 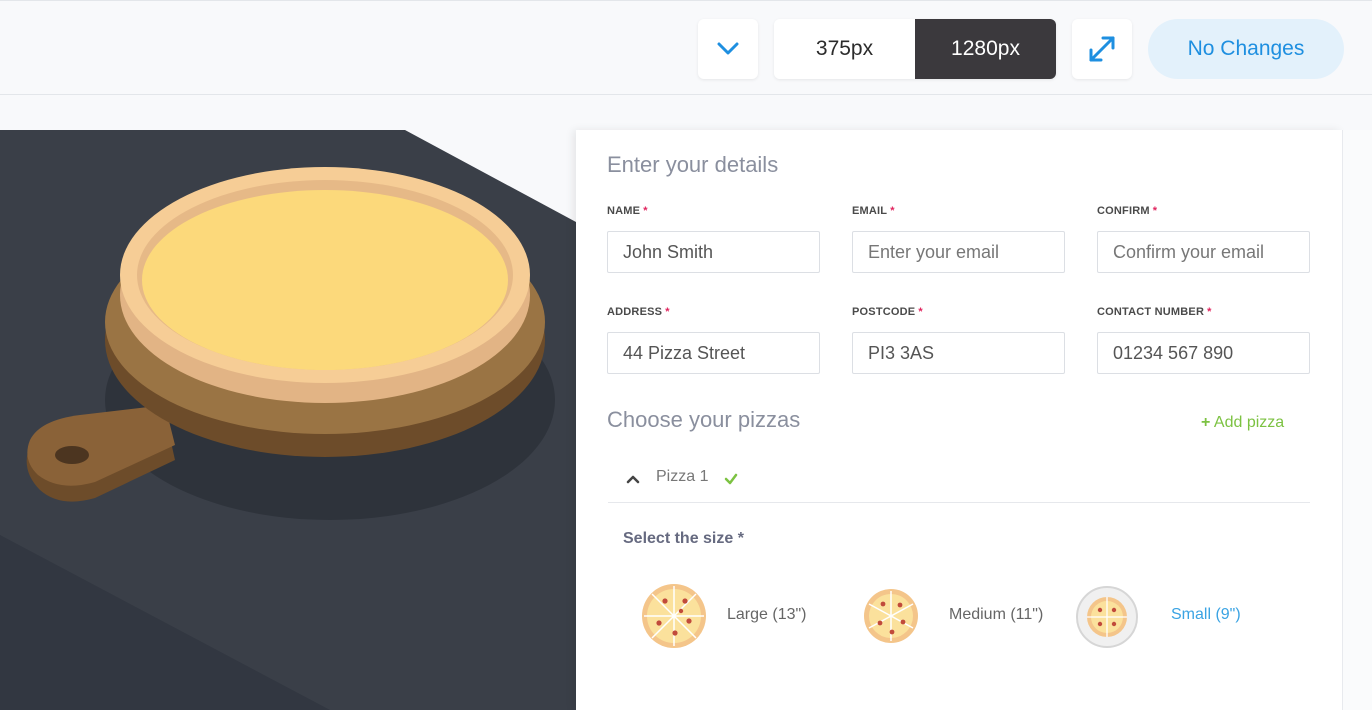 What do you see at coordinates (693, 164) in the screenshot?
I see `details-section-title: Enter your details` at bounding box center [693, 164].